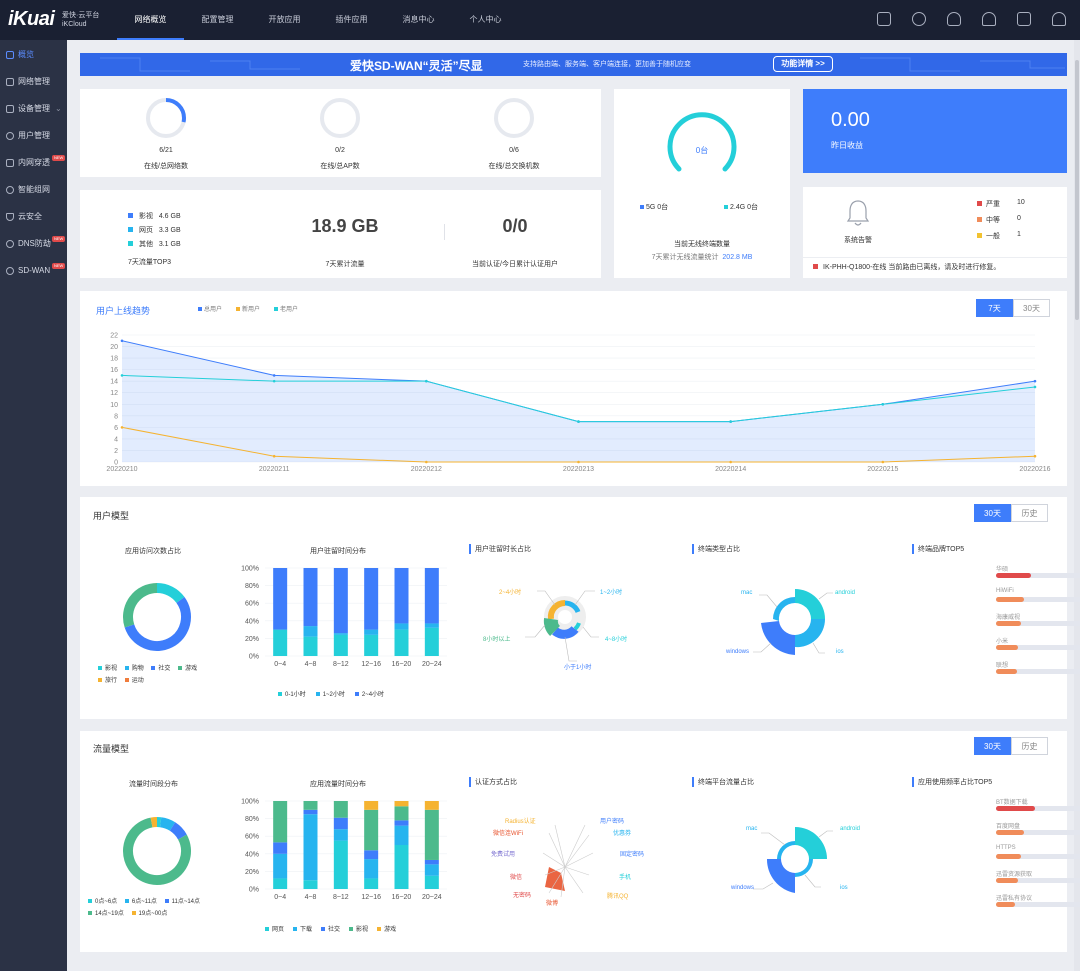 Image resolution: width=1080 pixels, height=971 pixels. What do you see at coordinates (1019, 234) in the screenshot?
I see `level-count: 1` at bounding box center [1019, 234].